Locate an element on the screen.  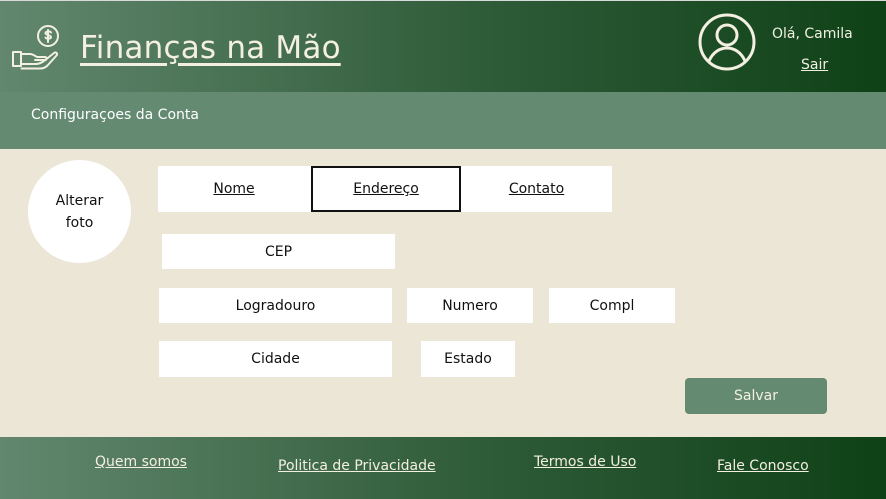
cidade-field: Cidade is located at coordinates (275, 359).